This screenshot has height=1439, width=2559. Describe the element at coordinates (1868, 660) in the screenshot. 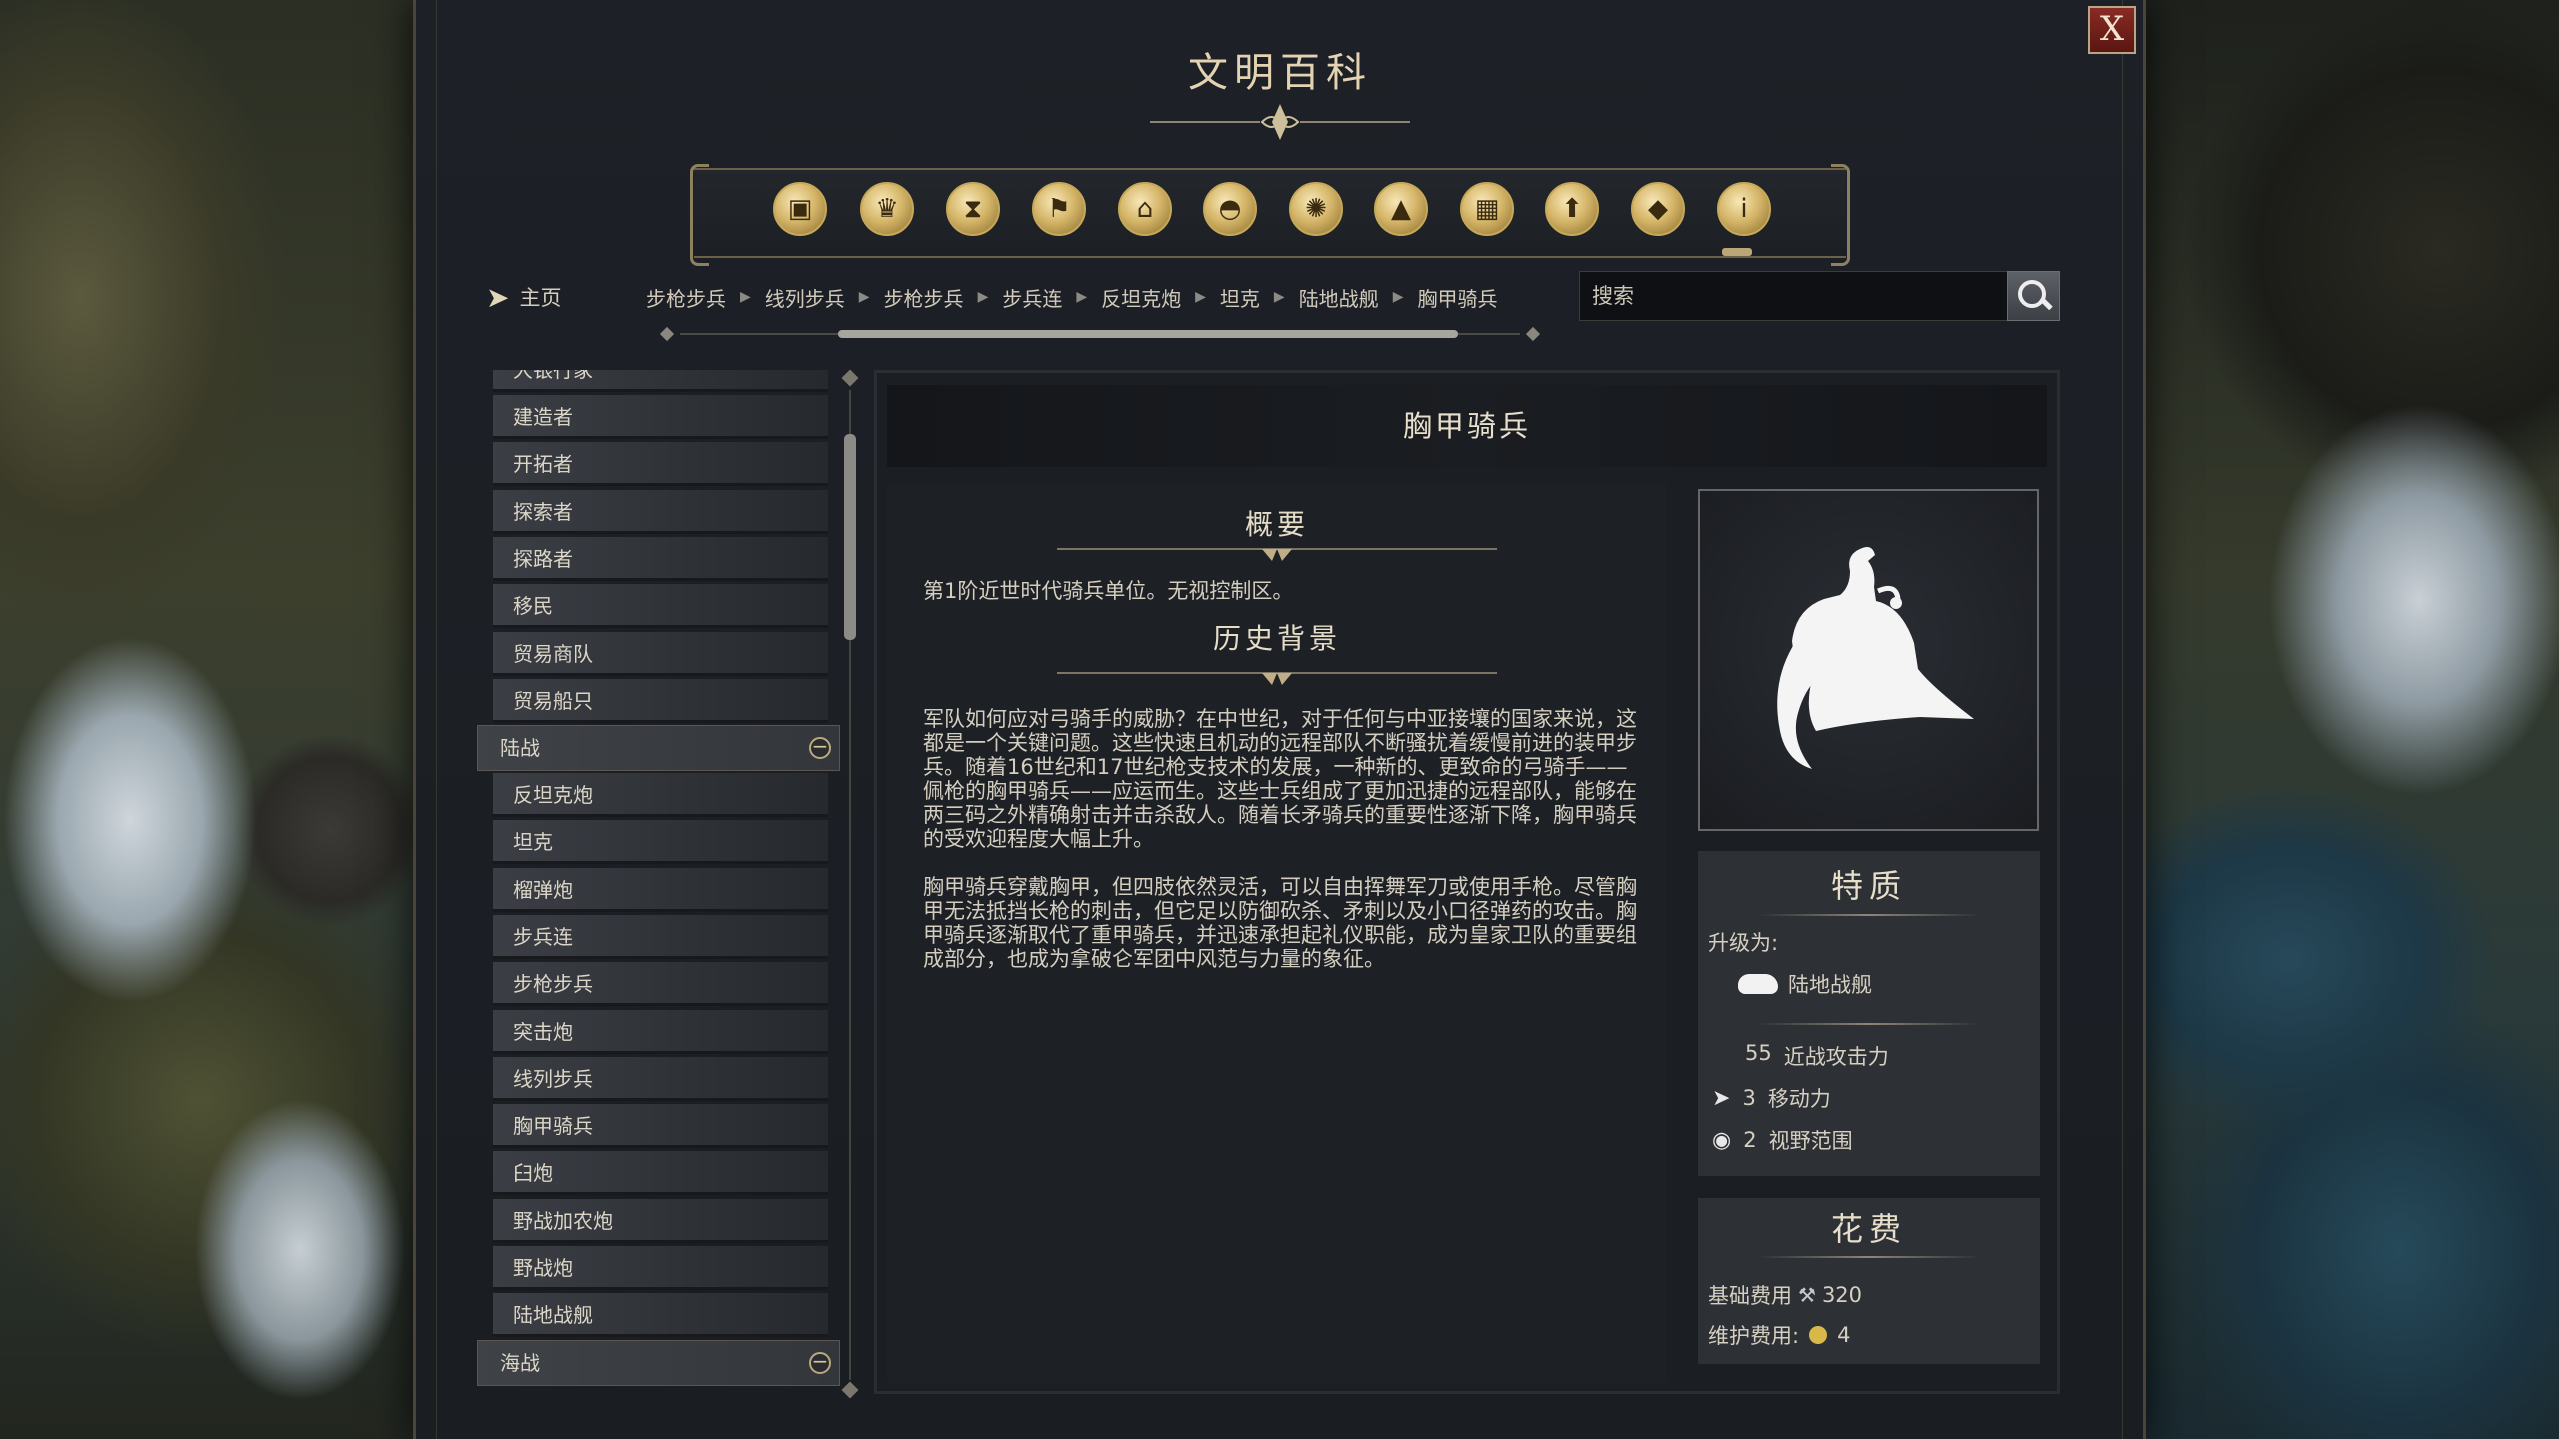

I see `unit-portrait` at that location.